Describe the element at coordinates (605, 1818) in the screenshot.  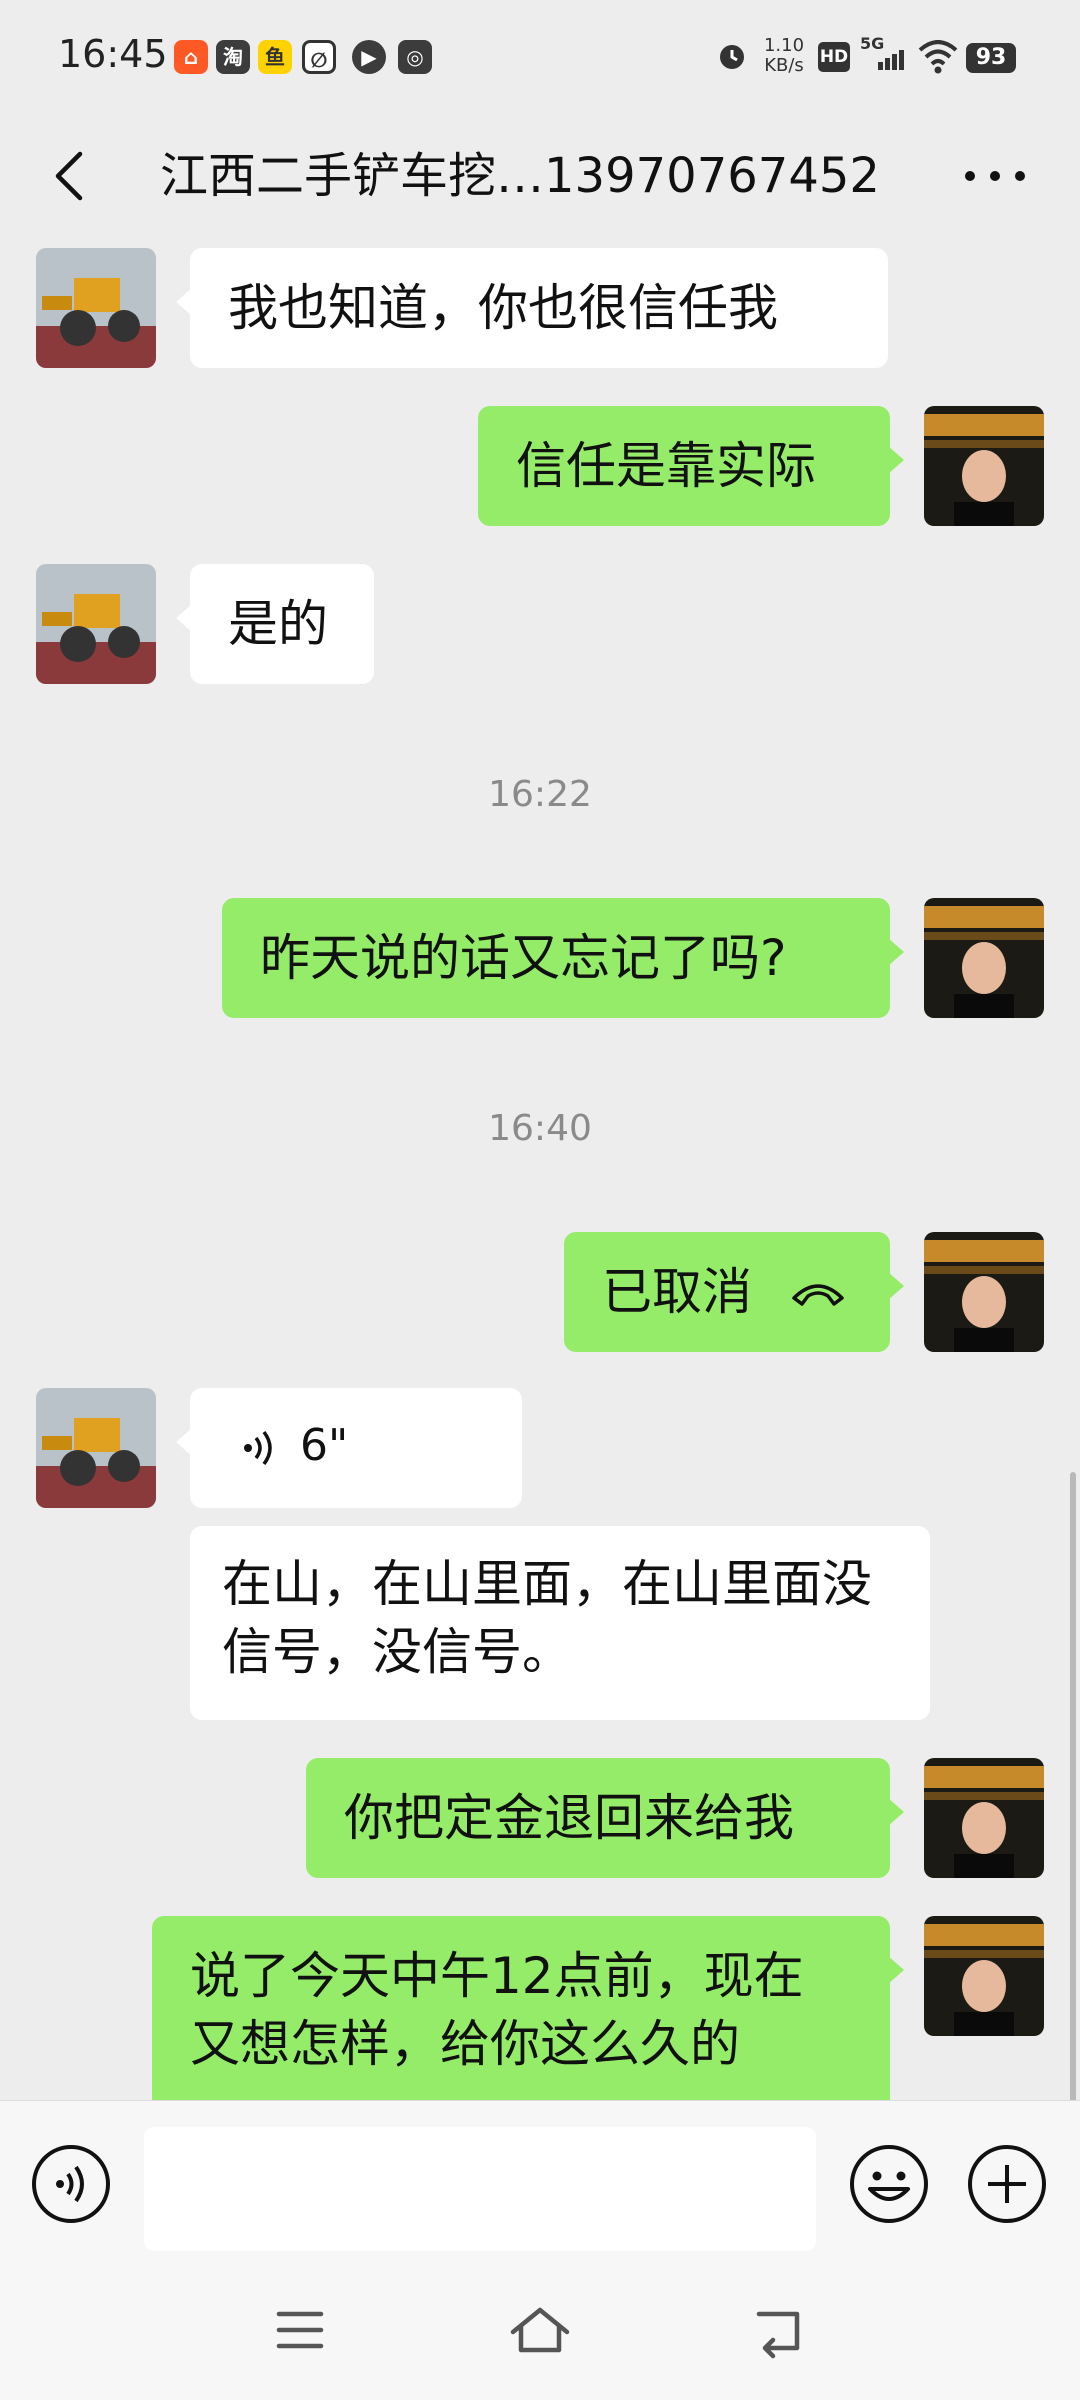
I see `message-bubble-outgoing: 你把定金退回来给我` at that location.